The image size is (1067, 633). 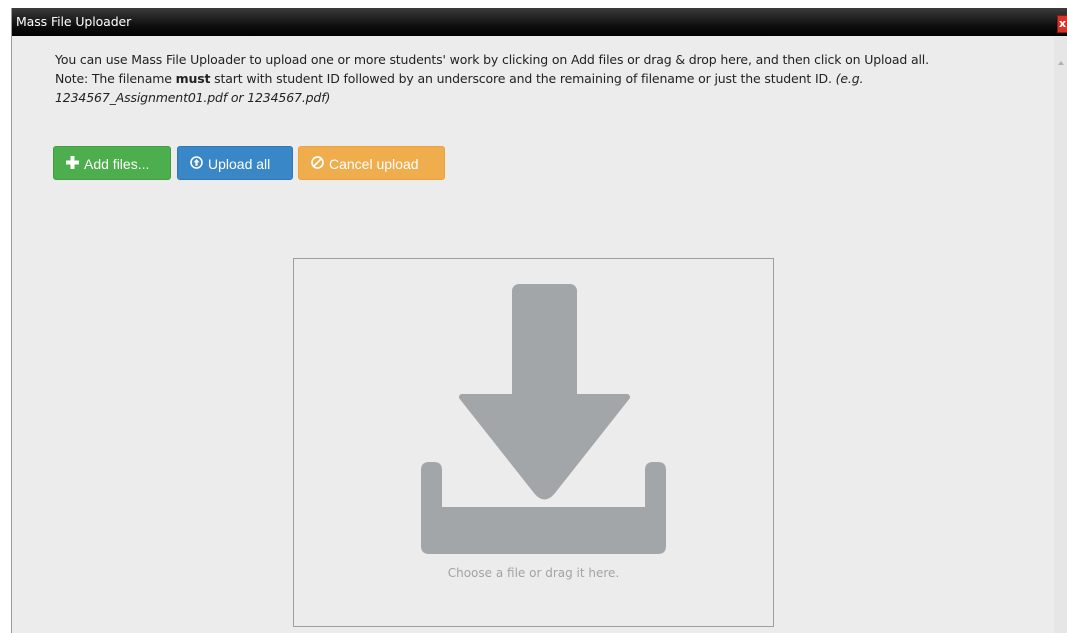 I want to click on upload-all-button: Upload all, so click(x=235, y=163).